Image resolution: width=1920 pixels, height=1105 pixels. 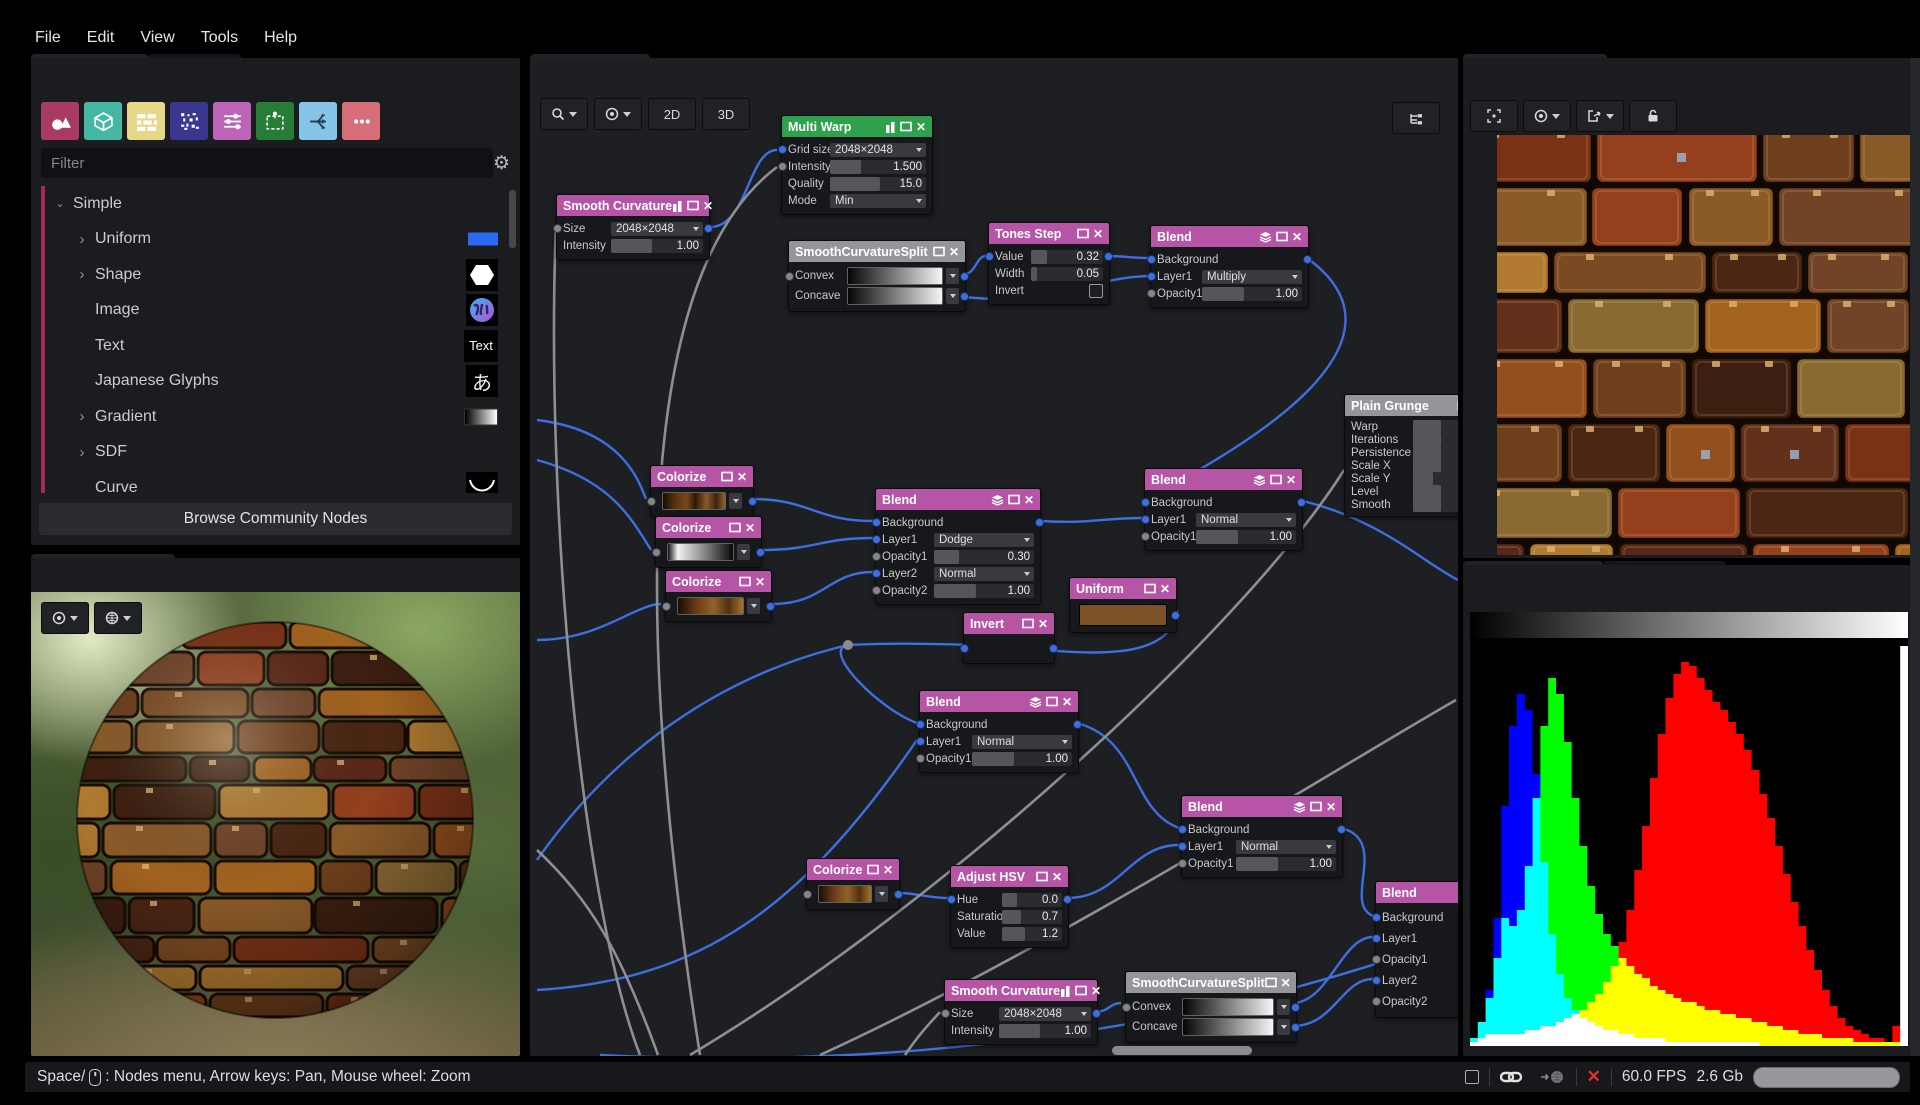 What do you see at coordinates (672, 114) in the screenshot?
I see `preview-2d-toggle-button: 2D` at bounding box center [672, 114].